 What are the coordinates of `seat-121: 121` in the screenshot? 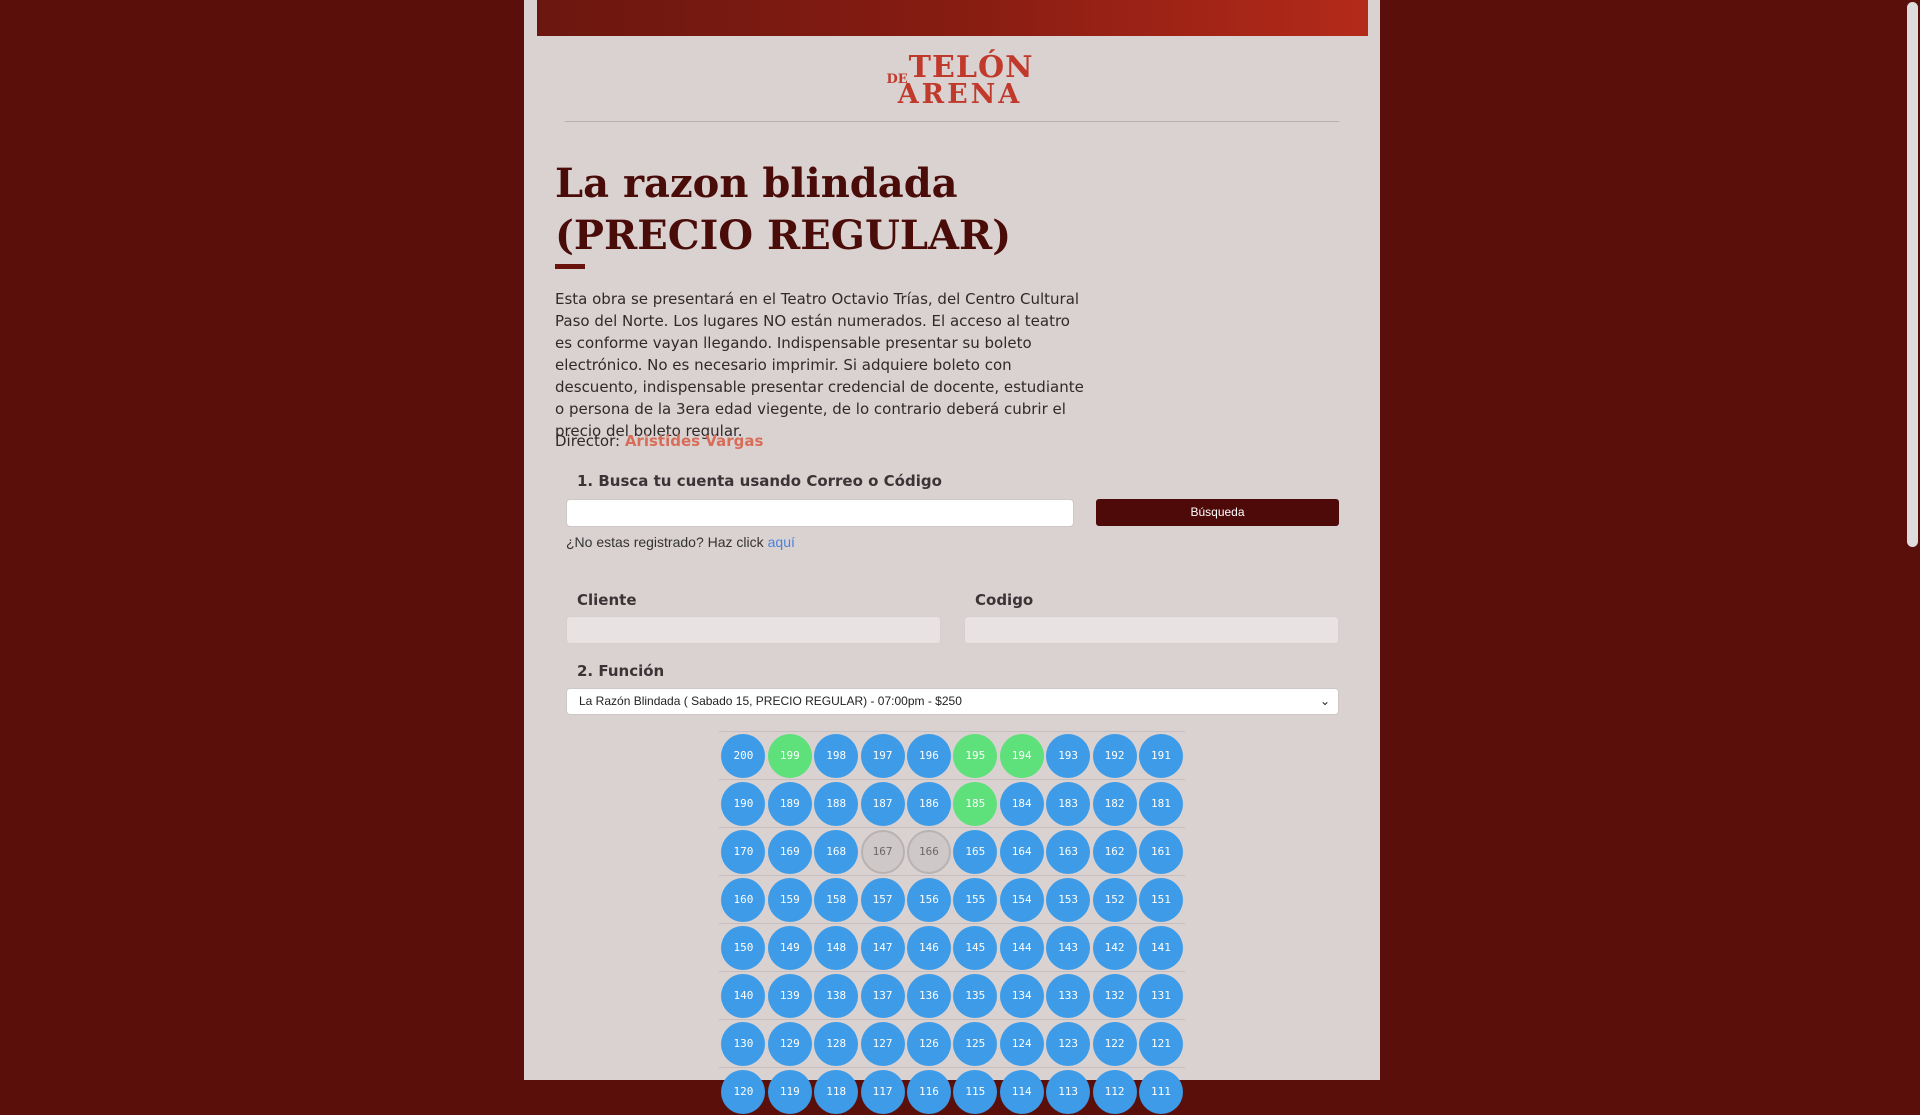 It's located at (1160, 1043).